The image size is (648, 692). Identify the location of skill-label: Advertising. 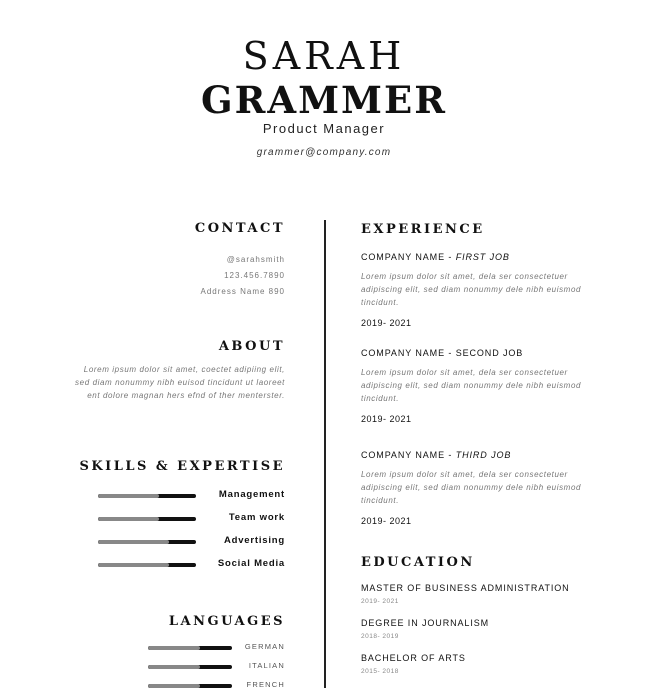
(254, 540).